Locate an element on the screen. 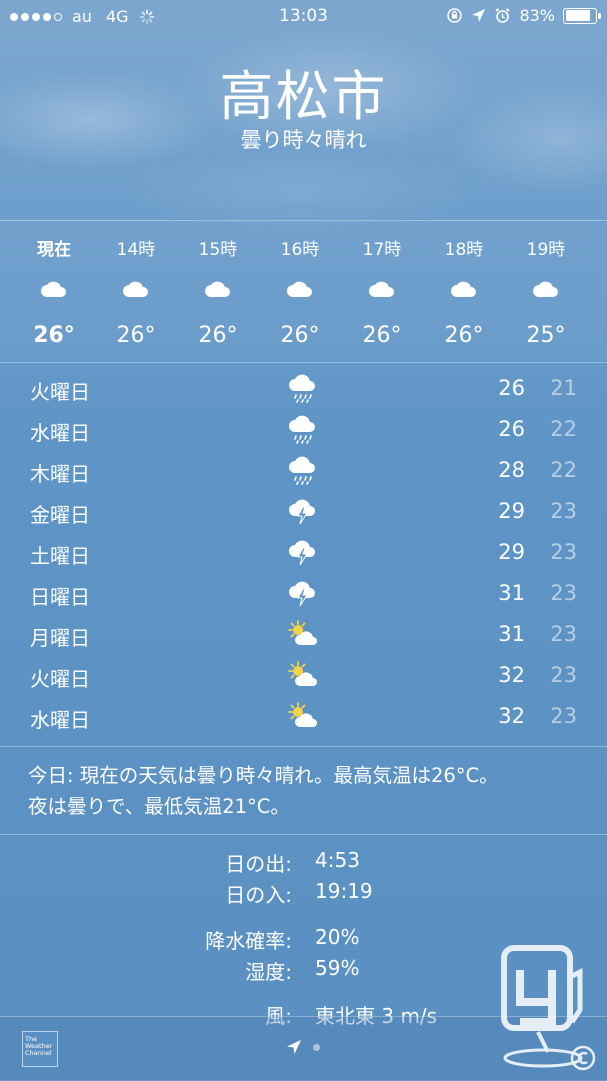  battery-icon is located at coordinates (582, 15).